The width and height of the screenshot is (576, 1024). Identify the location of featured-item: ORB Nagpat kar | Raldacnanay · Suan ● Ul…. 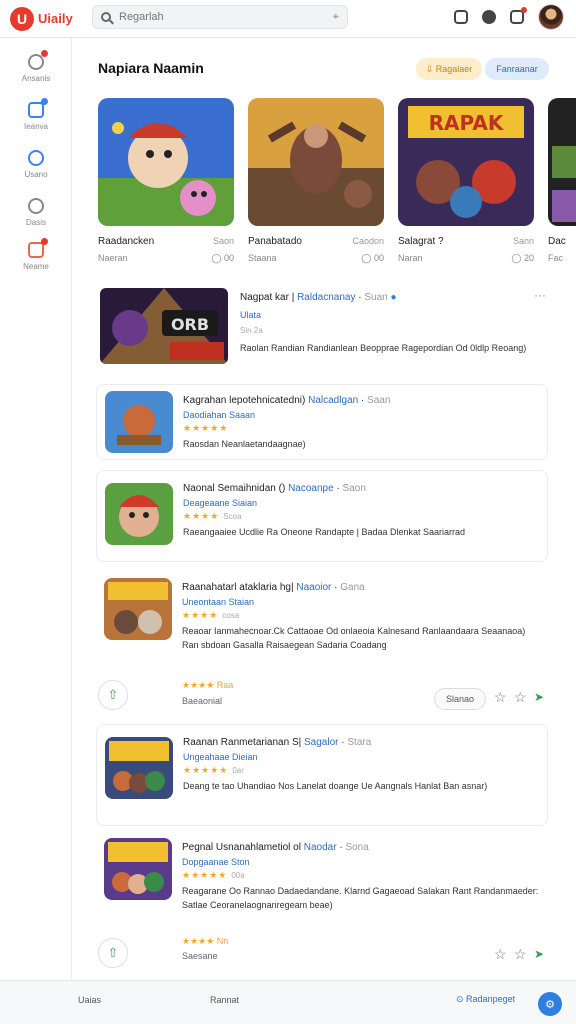
(324, 330).